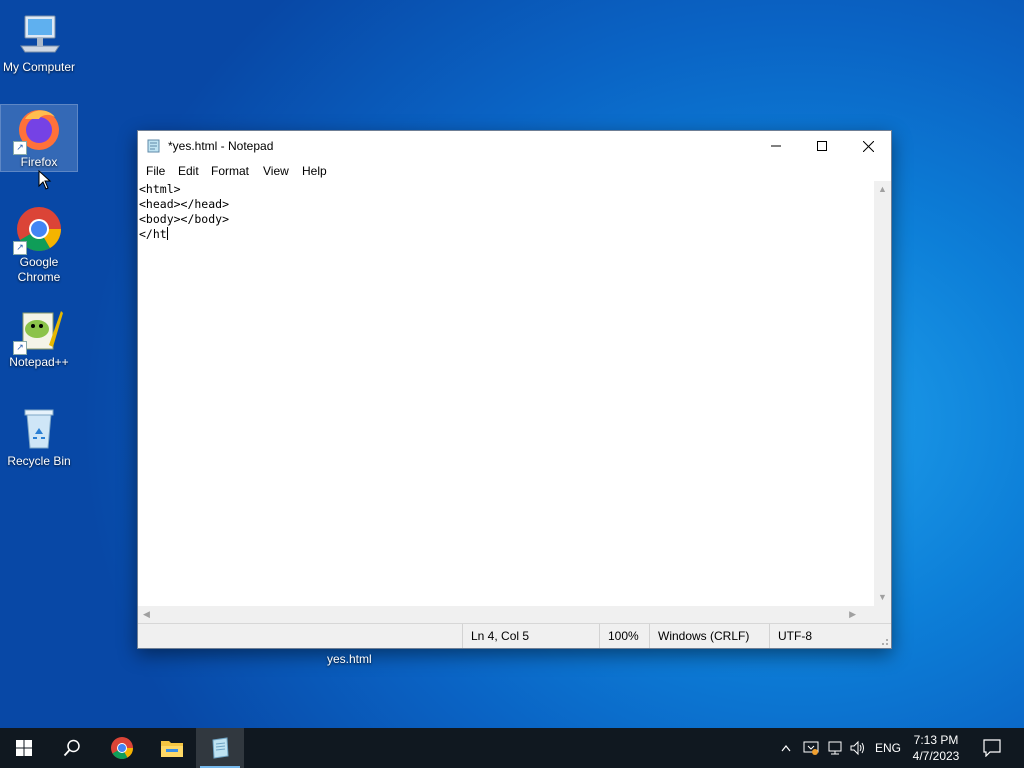 Image resolution: width=1024 pixels, height=768 pixels. I want to click on menu-format: Format, so click(230, 171).